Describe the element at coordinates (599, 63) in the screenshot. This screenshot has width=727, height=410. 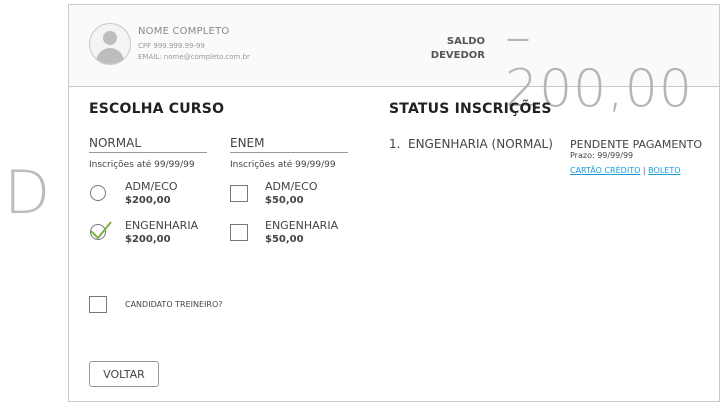
I see `balance-value: –200,00` at that location.